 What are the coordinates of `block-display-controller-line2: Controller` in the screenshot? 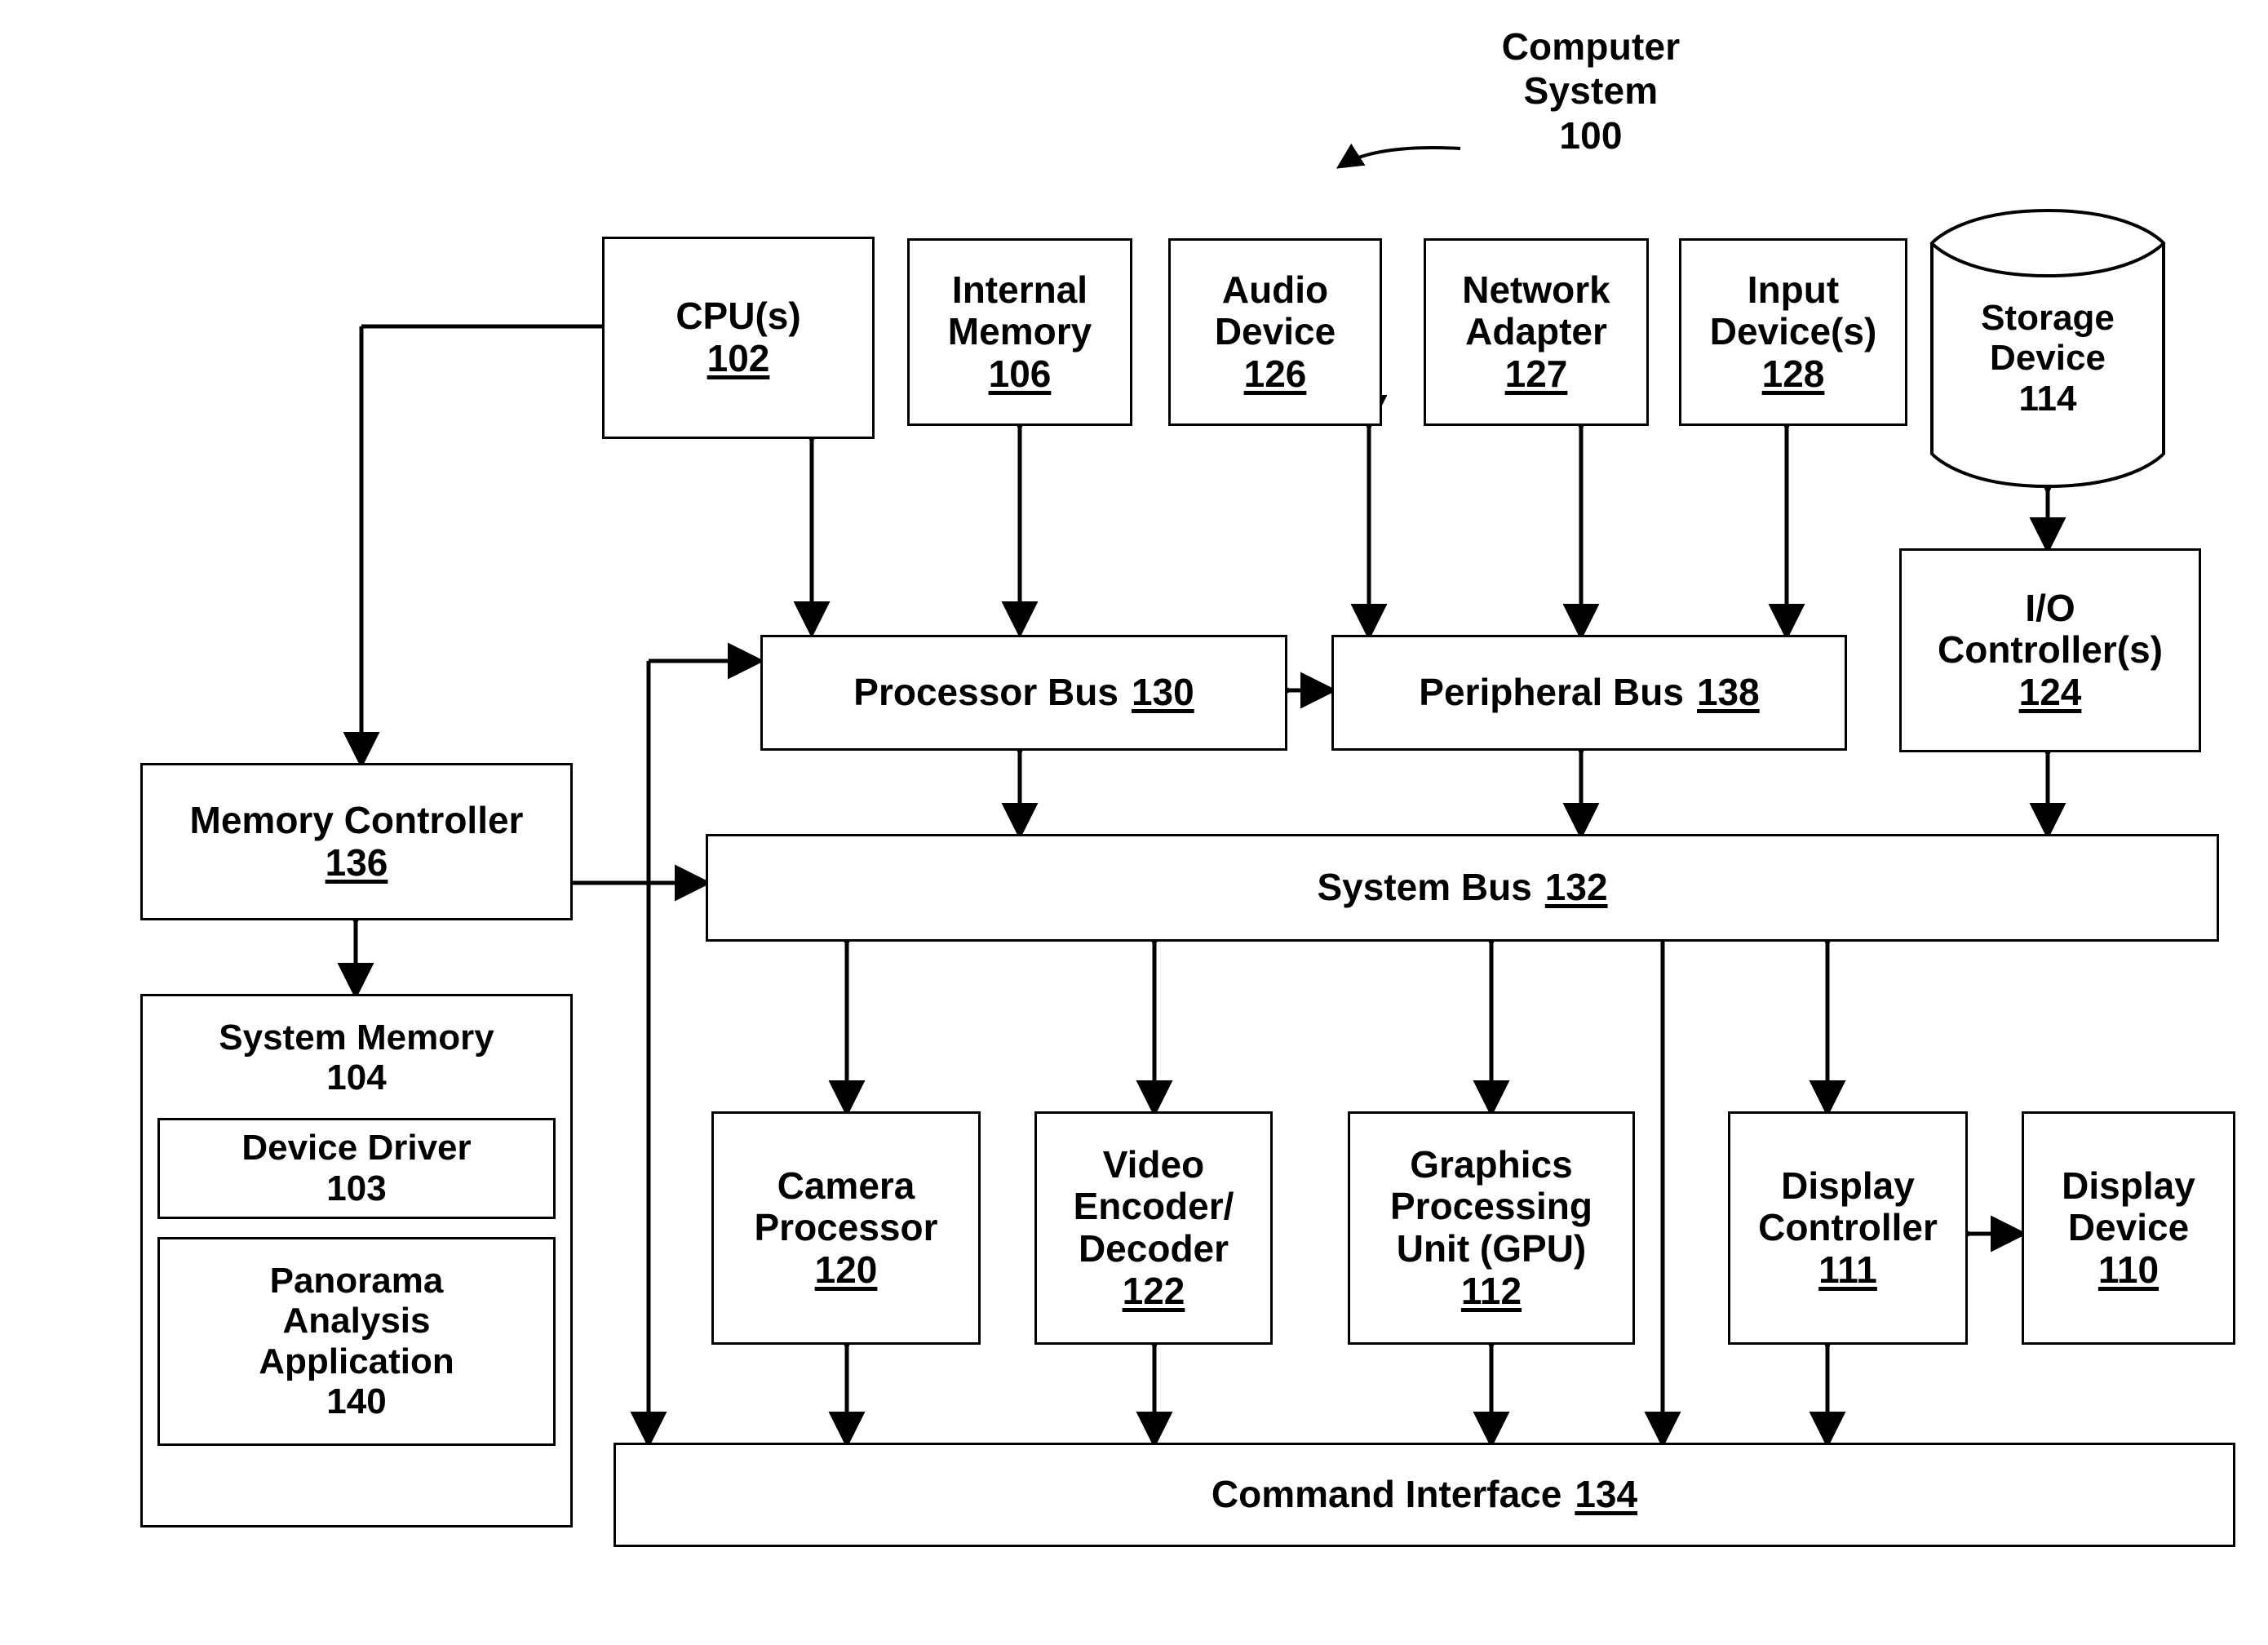 It's located at (1848, 1227).